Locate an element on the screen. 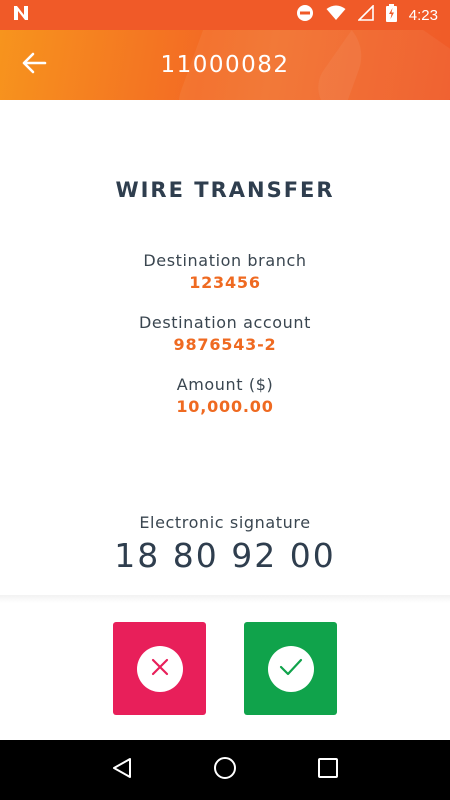  triangle-back-icon is located at coordinates (122, 770).